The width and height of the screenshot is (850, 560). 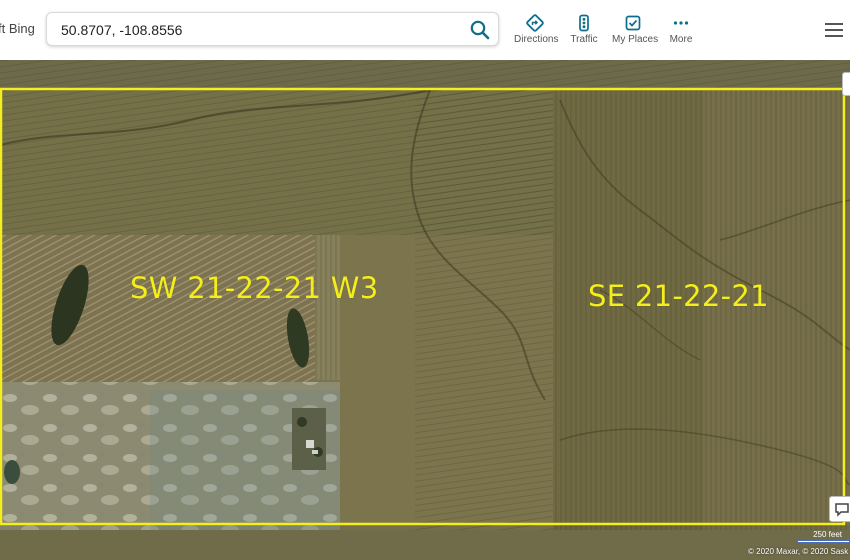 I want to click on scale-bar: 250 feet, so click(x=823, y=536).